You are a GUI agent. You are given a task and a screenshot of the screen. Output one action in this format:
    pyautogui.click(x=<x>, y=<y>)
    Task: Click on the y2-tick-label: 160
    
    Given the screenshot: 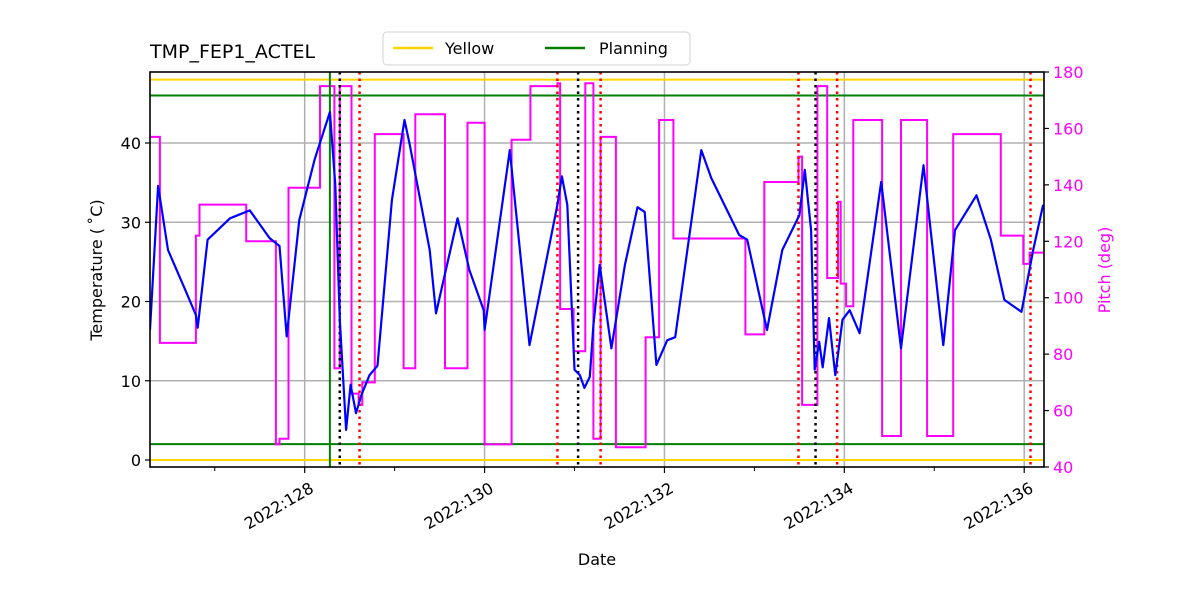 What is the action you would take?
    pyautogui.click(x=1068, y=128)
    